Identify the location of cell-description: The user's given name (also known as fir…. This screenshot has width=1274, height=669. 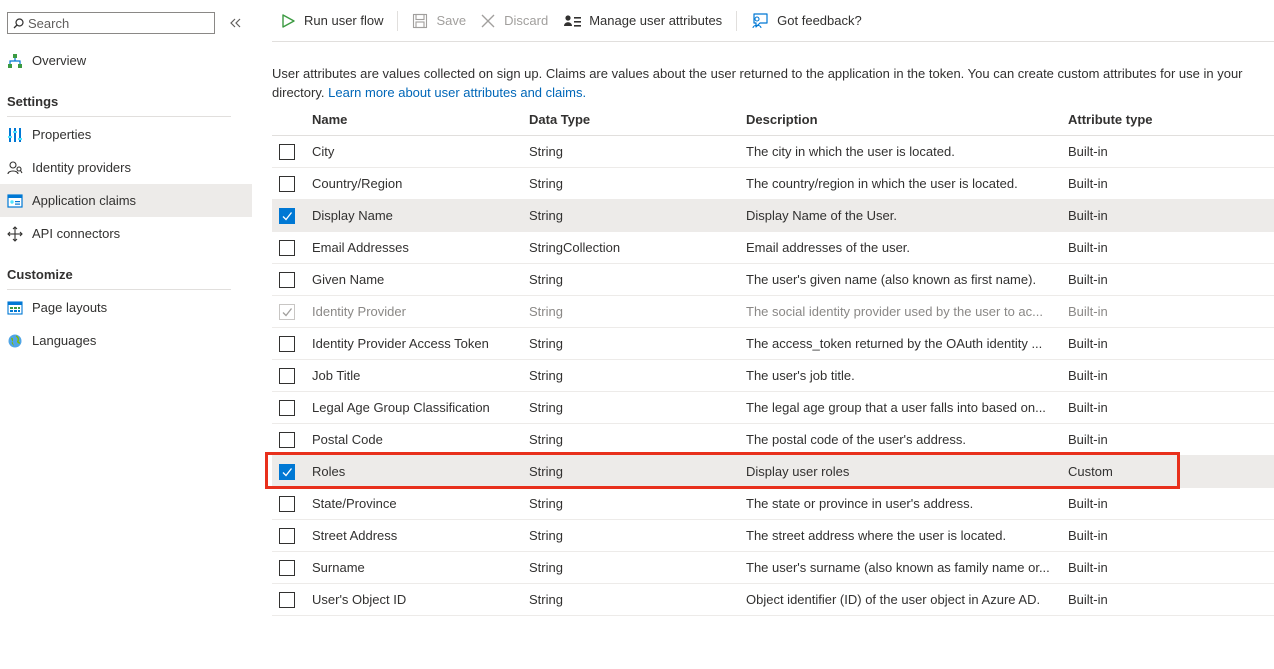
(891, 279).